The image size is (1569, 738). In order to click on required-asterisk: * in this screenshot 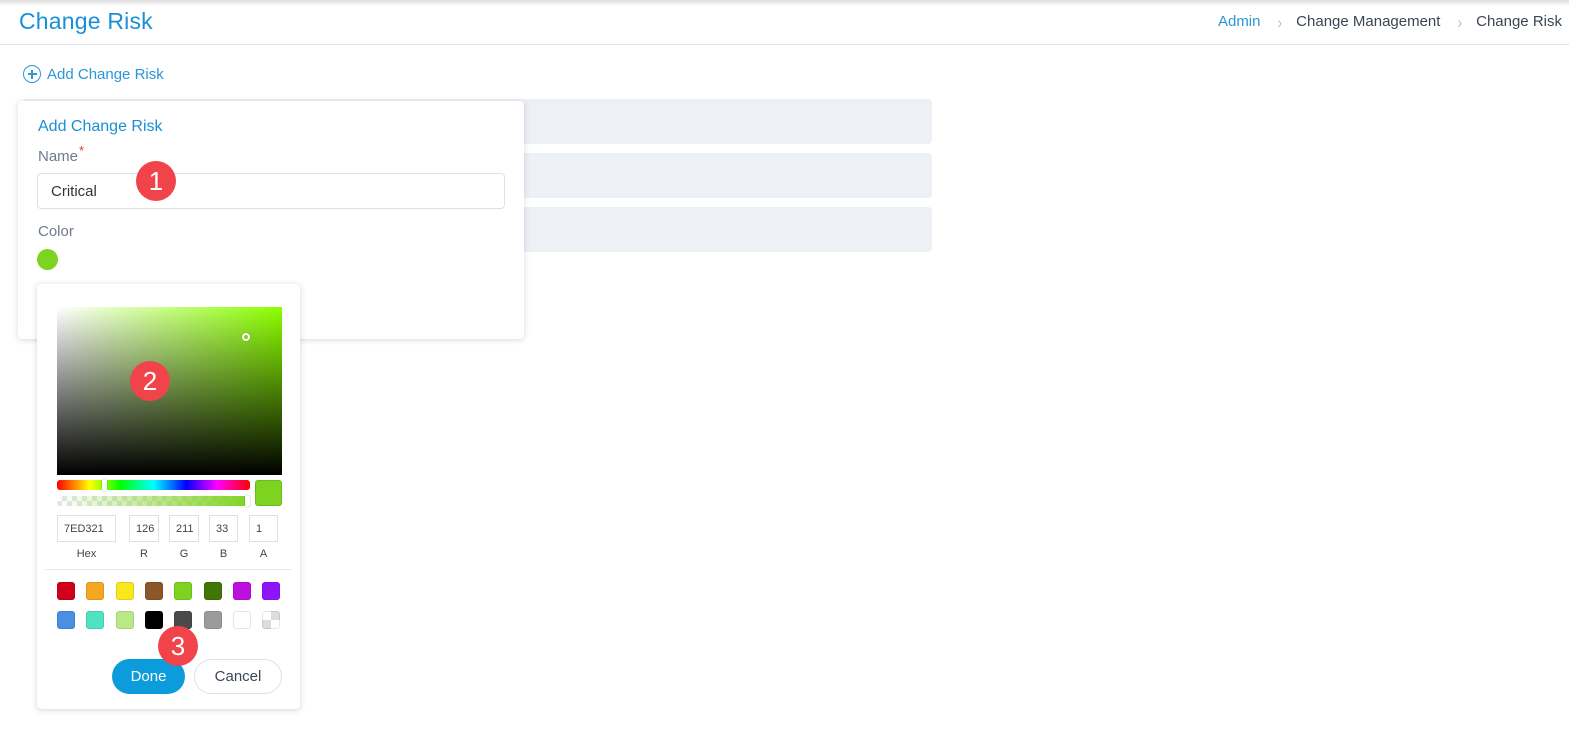, I will do `click(82, 150)`.